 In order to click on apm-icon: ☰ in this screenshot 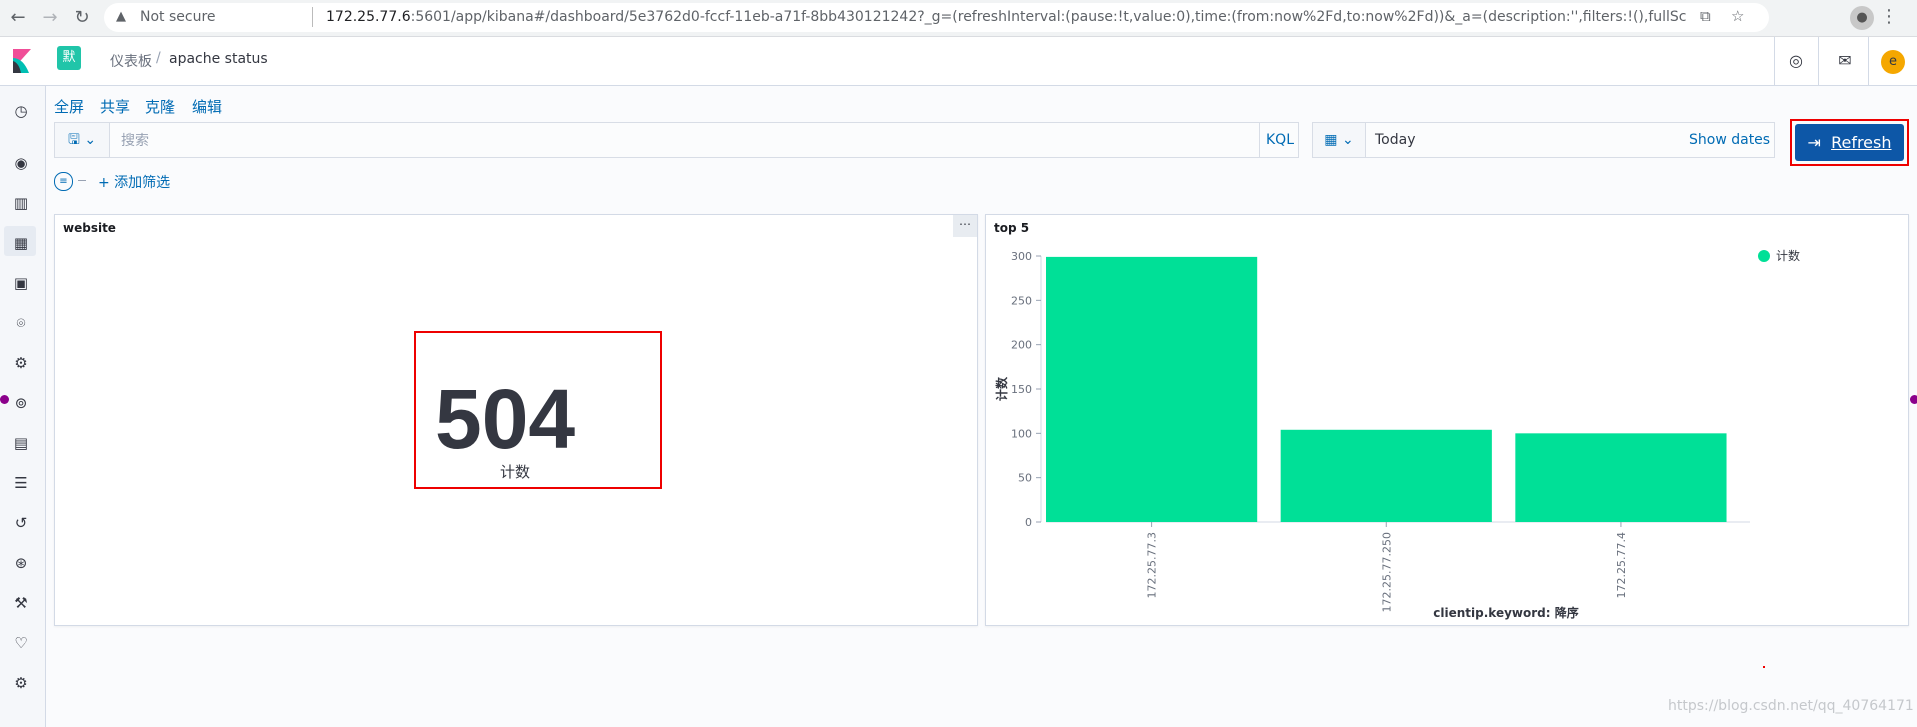, I will do `click(21, 483)`.